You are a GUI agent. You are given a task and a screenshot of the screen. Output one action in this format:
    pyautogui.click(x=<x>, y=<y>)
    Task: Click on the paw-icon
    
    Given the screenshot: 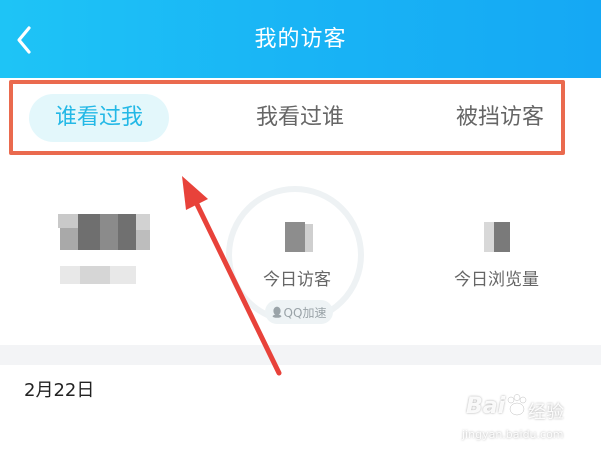 What is the action you would take?
    pyautogui.click(x=517, y=405)
    